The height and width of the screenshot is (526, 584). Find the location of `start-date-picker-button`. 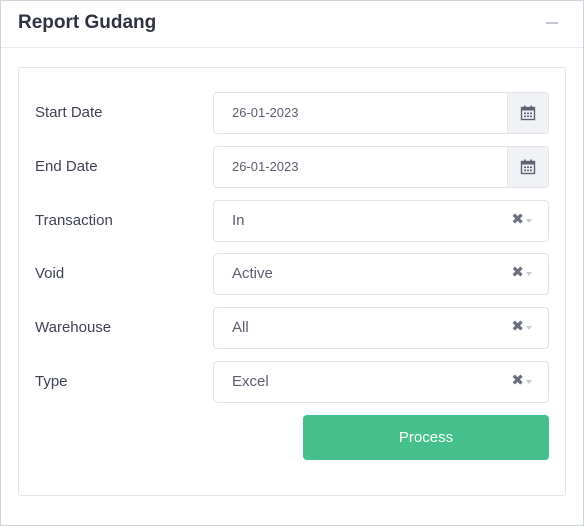

start-date-picker-button is located at coordinates (527, 113).